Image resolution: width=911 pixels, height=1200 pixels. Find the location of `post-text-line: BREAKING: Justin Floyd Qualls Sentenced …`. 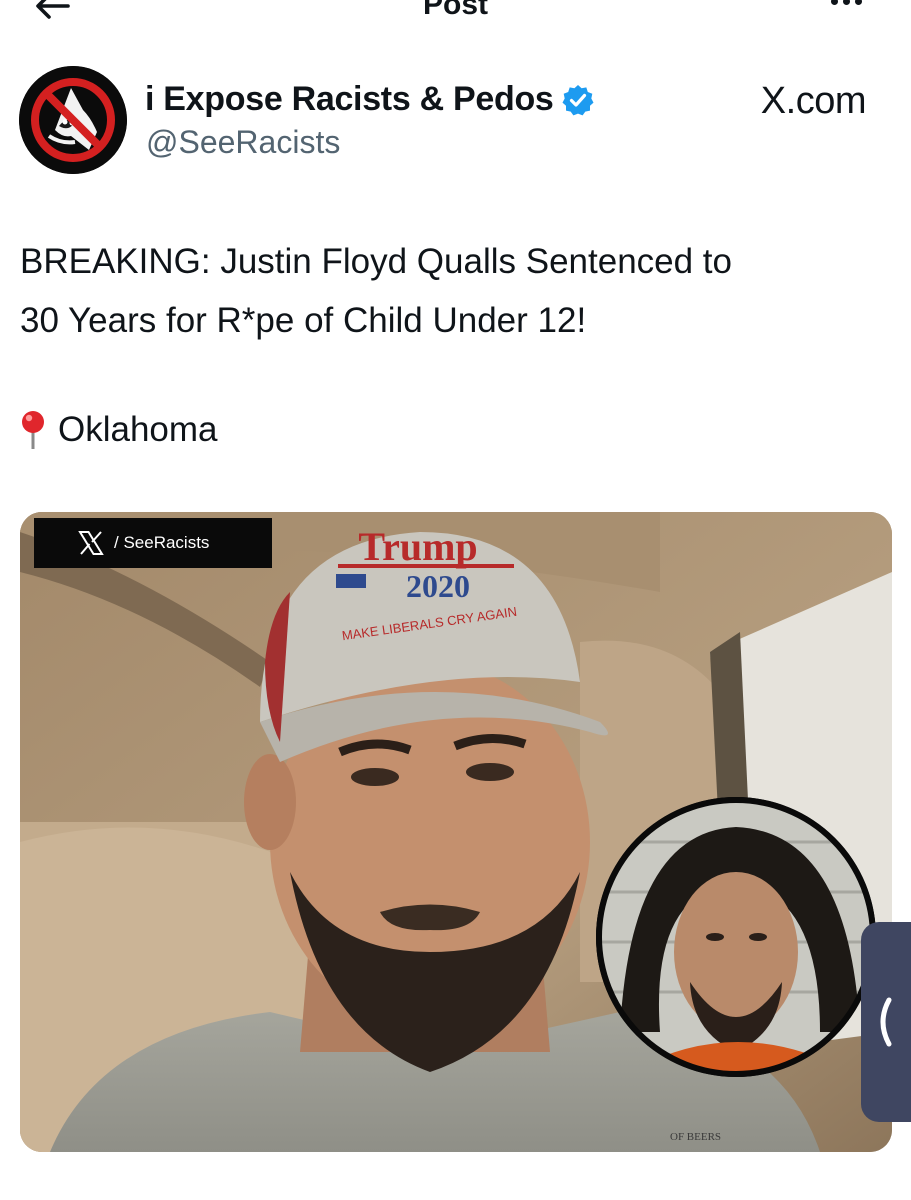

post-text-line: BREAKING: Justin Floyd Qualls Sentenced … is located at coordinates (376, 261).